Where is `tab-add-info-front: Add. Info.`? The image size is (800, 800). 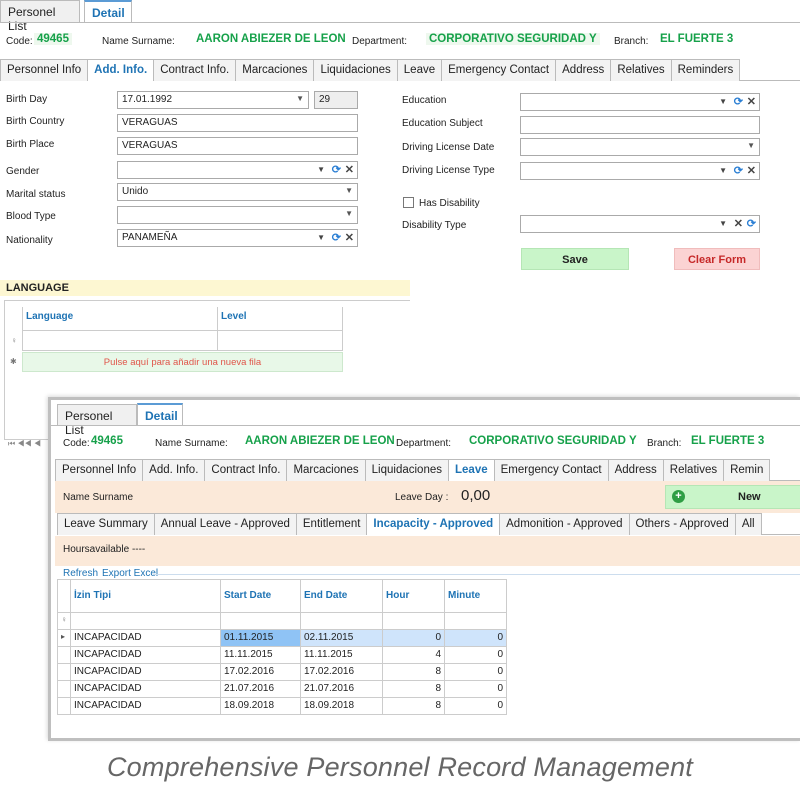
tab-add-info-front: Add. Info. is located at coordinates (174, 470).